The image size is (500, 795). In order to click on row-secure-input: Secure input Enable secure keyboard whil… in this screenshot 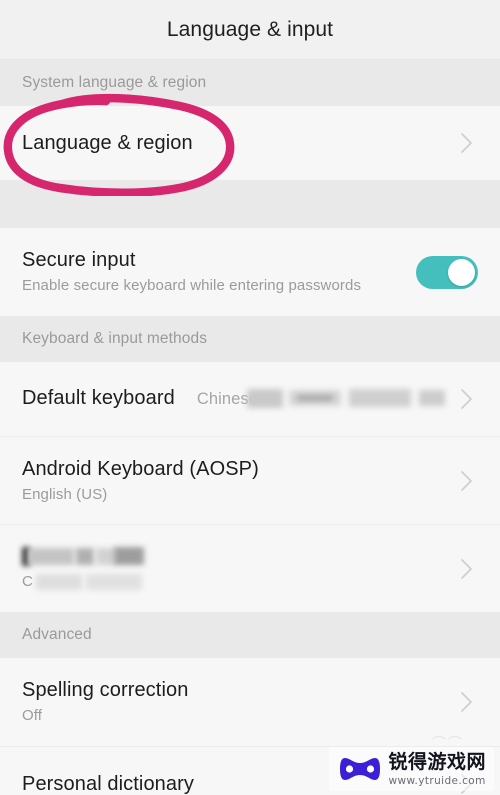, I will do `click(250, 272)`.